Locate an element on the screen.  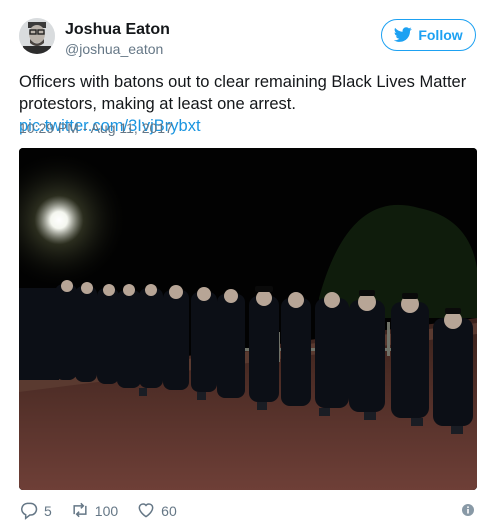
retweet-button: 100 is located at coordinates (94, 511).